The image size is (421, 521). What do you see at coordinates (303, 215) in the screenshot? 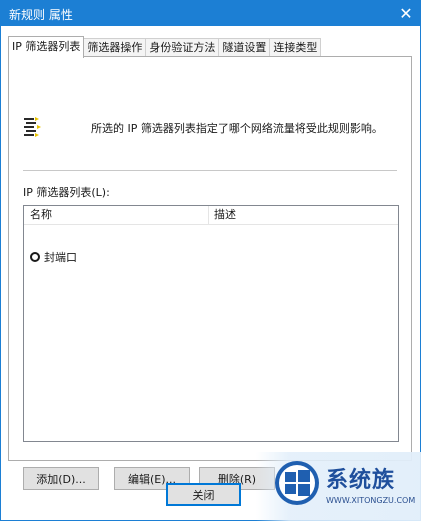
I see `column-header-description: 描述` at bounding box center [303, 215].